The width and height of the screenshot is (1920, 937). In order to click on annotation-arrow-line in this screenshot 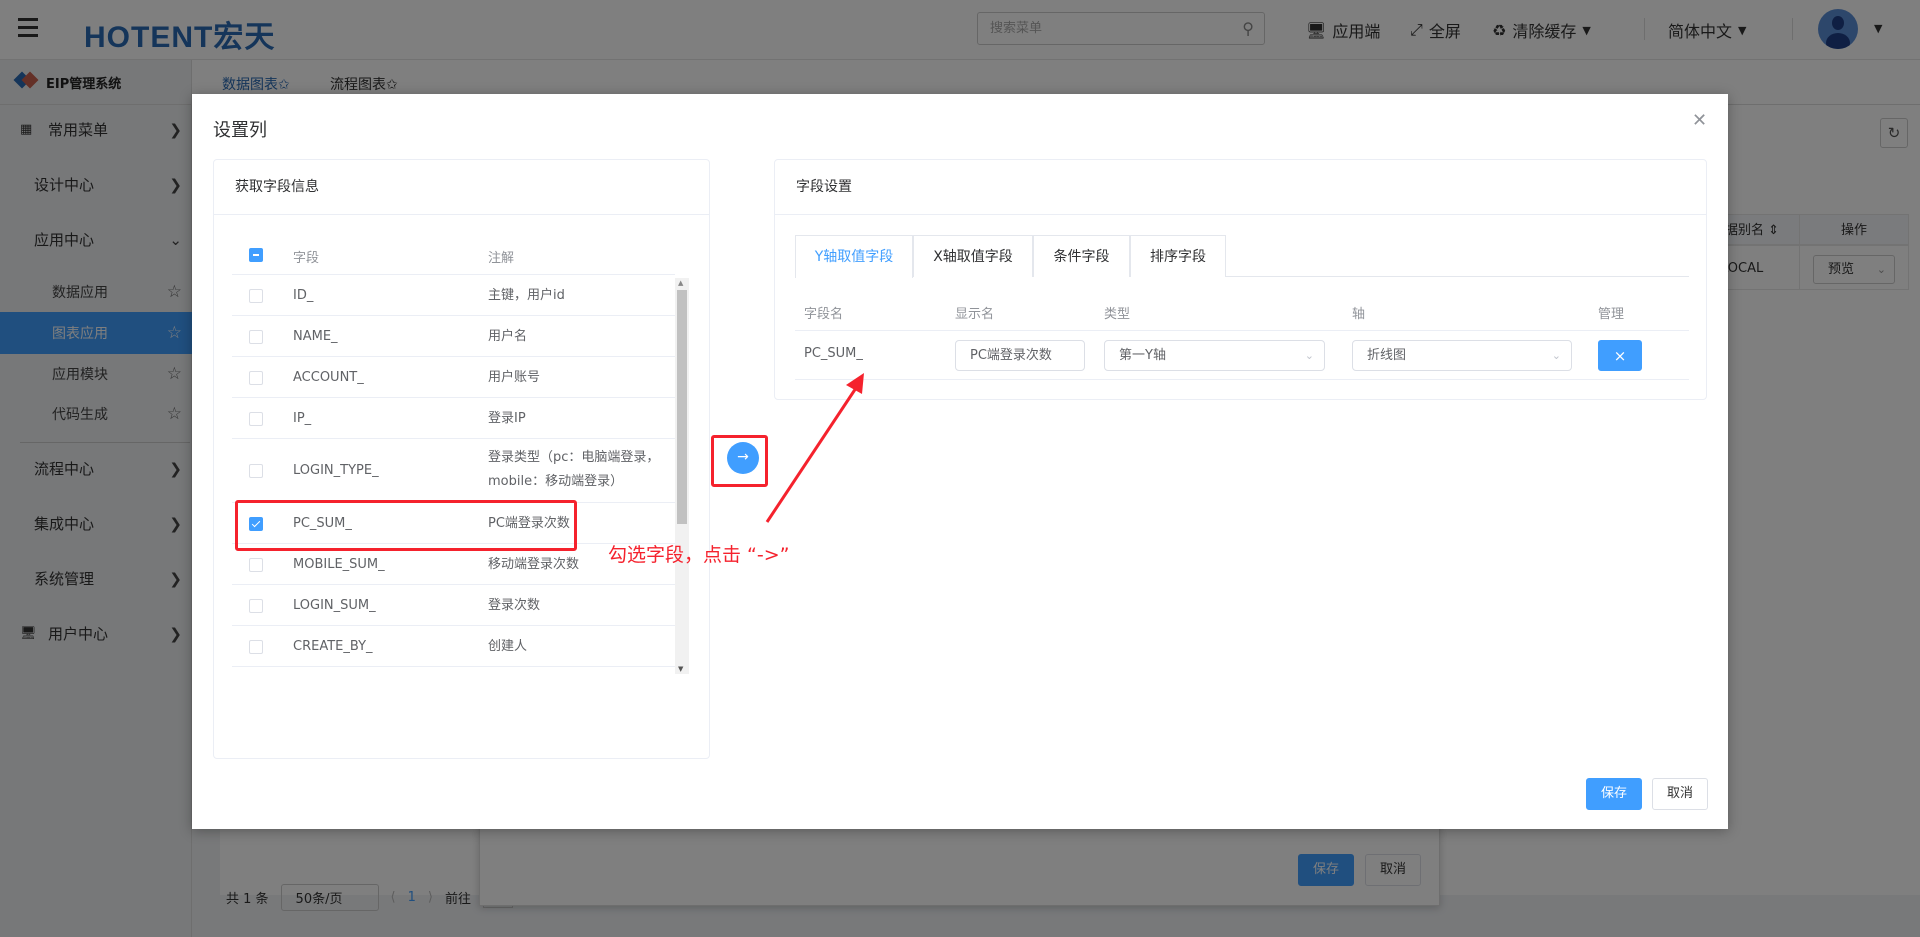, I will do `click(812, 453)`.